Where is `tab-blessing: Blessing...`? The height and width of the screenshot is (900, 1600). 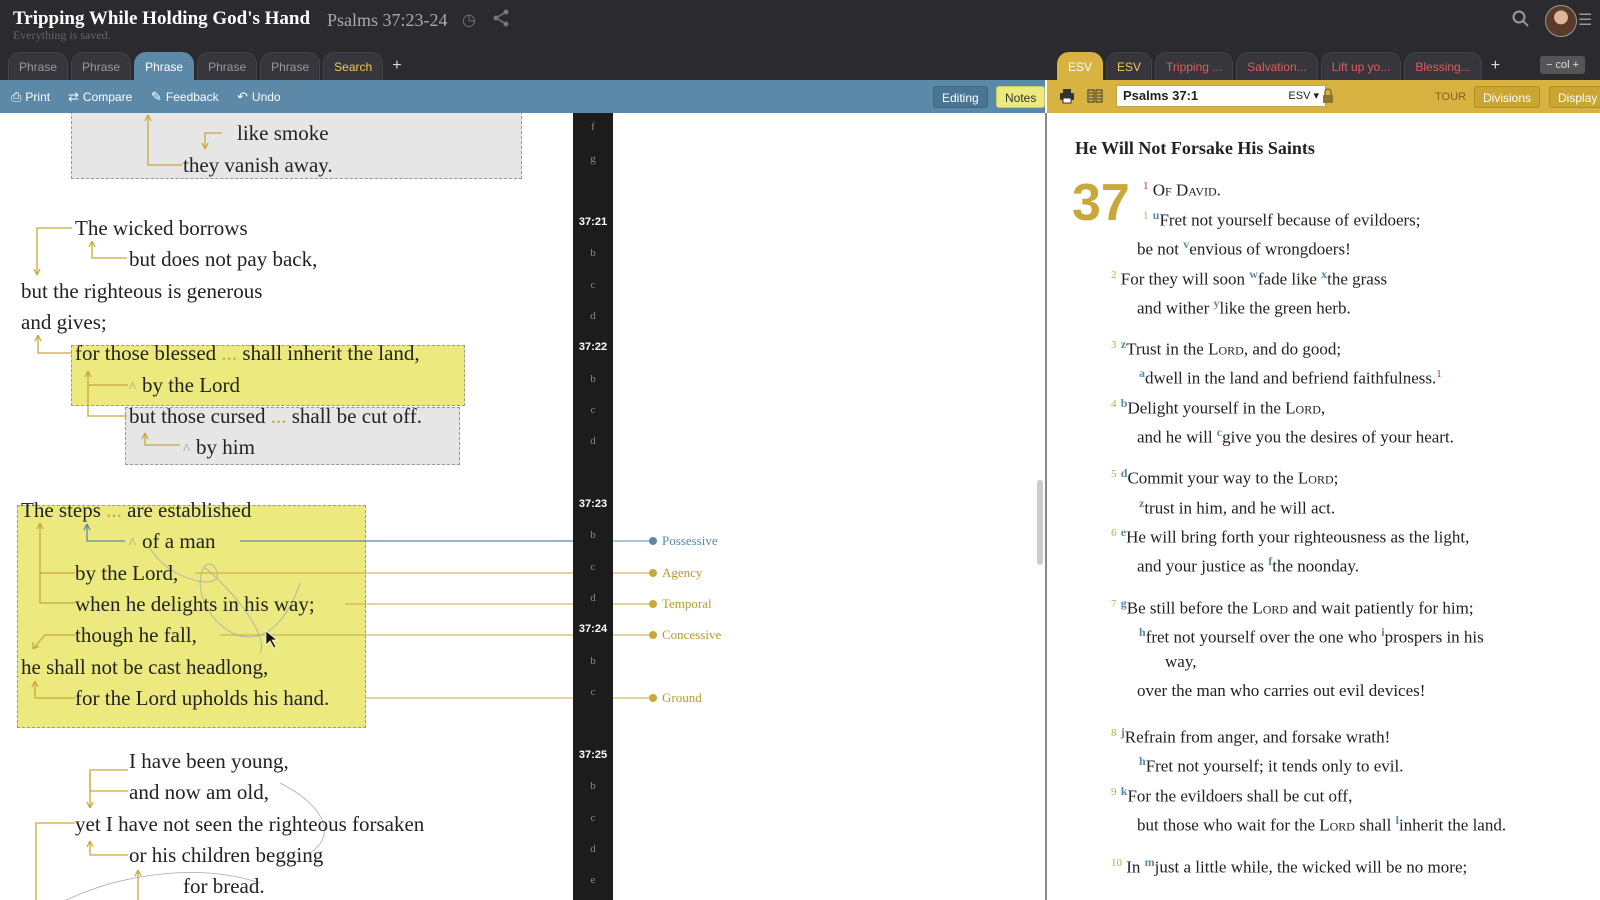
tab-blessing: Blessing... is located at coordinates (1443, 66).